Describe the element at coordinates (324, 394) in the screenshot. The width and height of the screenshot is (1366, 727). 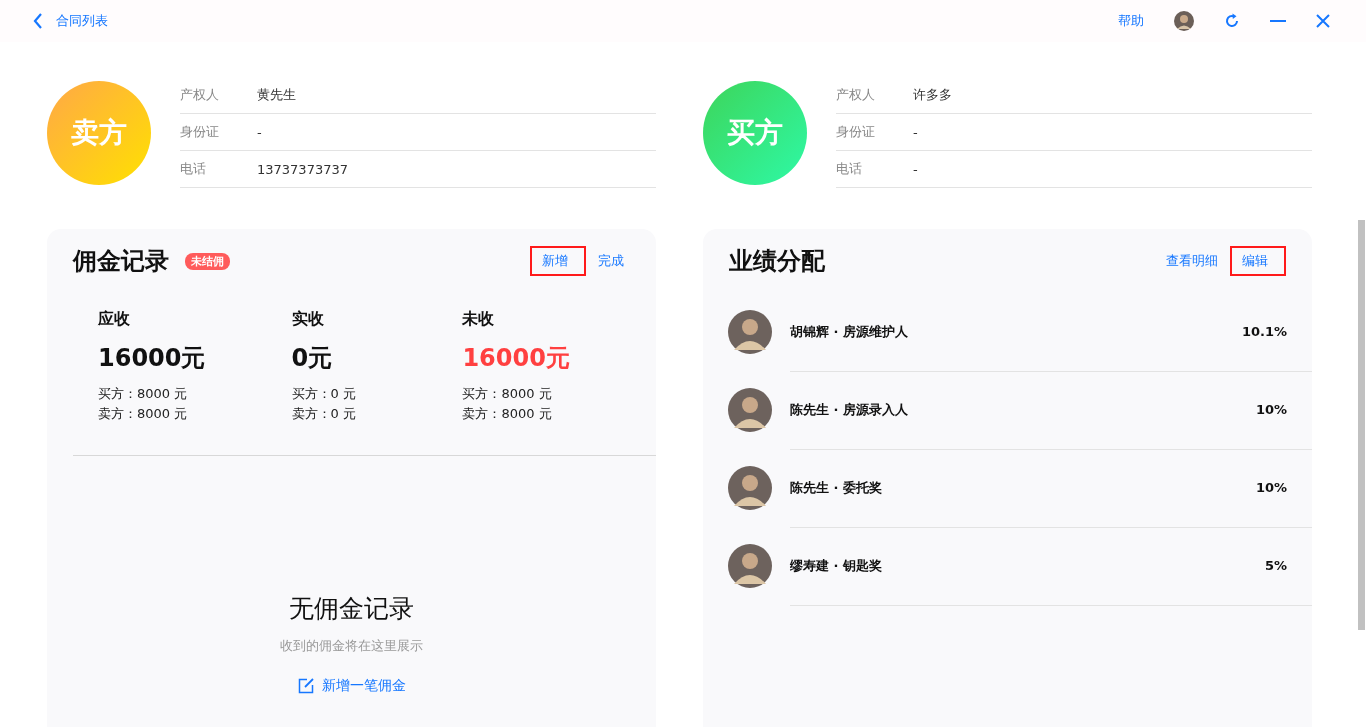
I see `stat-detail: 买方：0 元` at that location.